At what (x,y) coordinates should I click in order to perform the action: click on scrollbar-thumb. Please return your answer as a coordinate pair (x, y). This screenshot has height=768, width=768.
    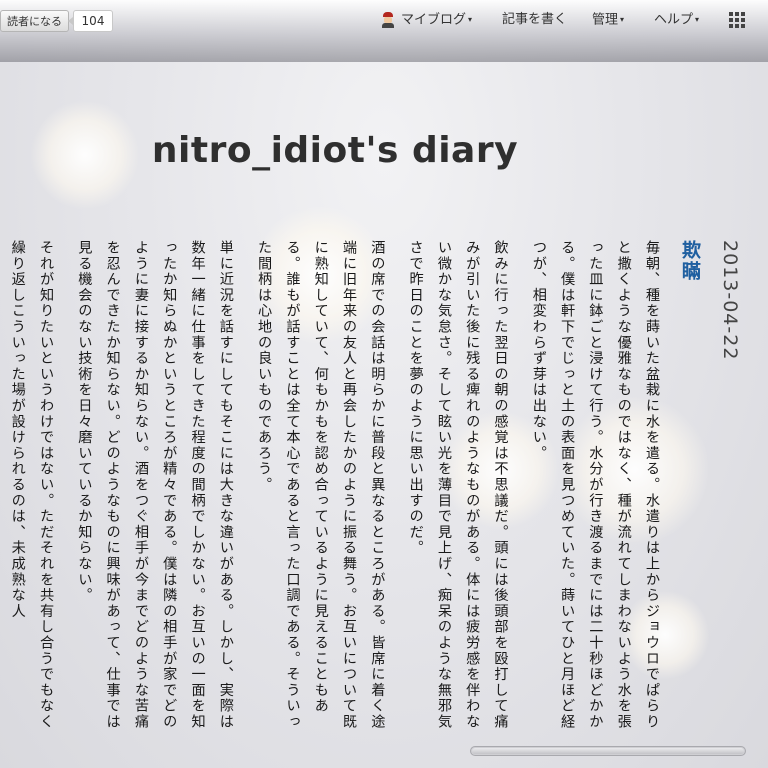
    Looking at the image, I should click on (608, 751).